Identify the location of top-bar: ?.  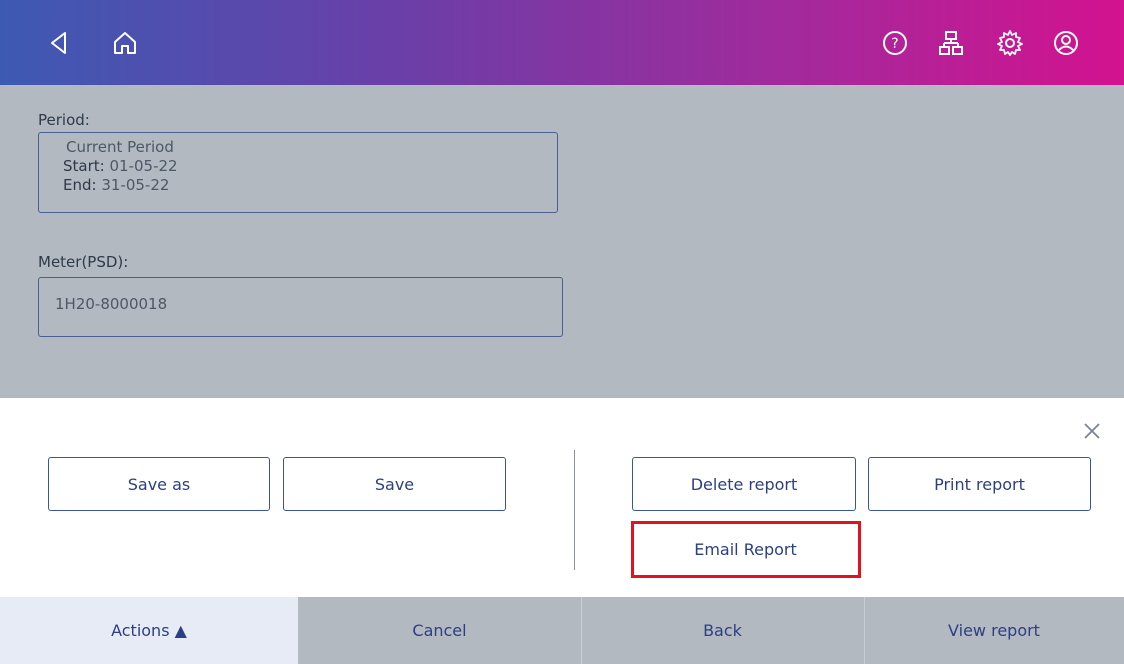
(562, 42).